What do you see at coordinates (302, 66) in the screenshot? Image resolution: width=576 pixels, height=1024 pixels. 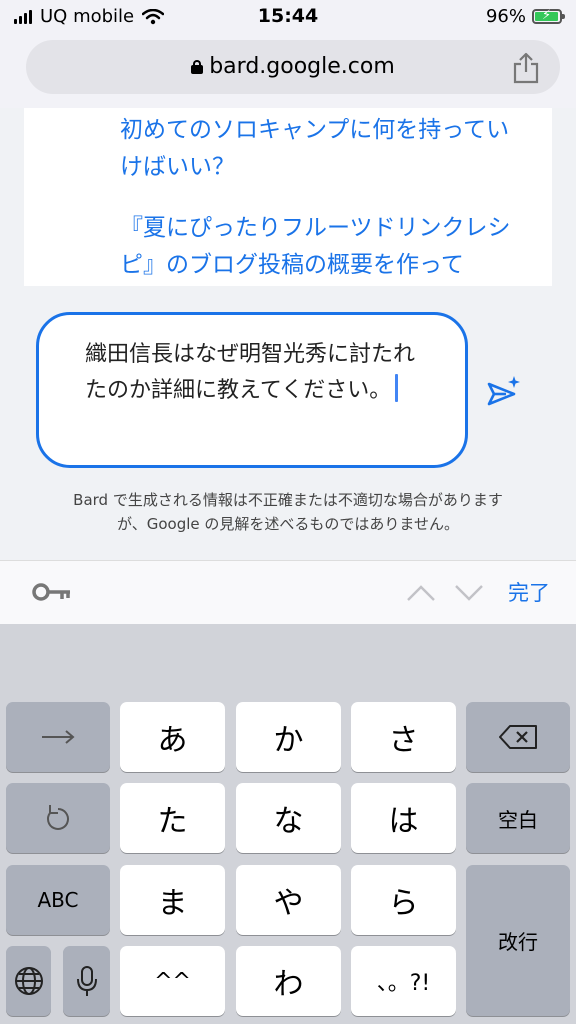 I see `url-text: bard.google.com` at bounding box center [302, 66].